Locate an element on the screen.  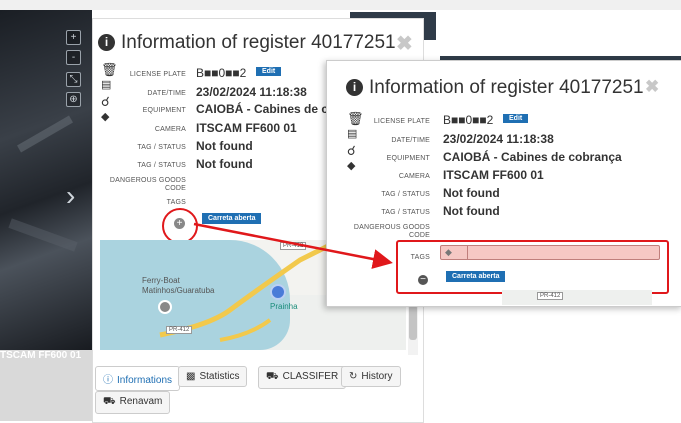
tab-renavam: ⛟ Renavam is located at coordinates (133, 402).